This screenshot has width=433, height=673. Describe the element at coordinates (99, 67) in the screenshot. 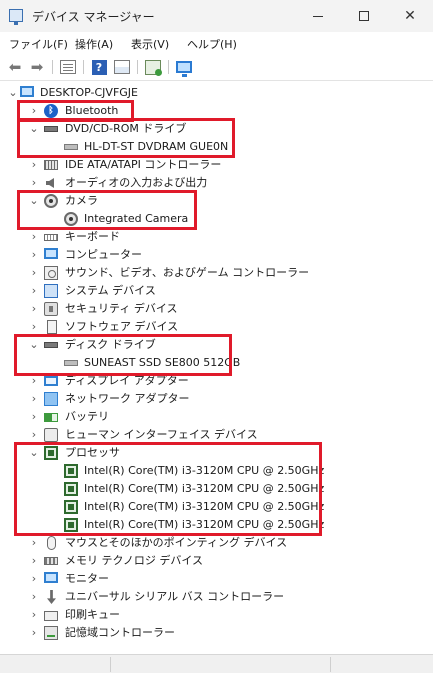

I see `help-button: ?` at that location.